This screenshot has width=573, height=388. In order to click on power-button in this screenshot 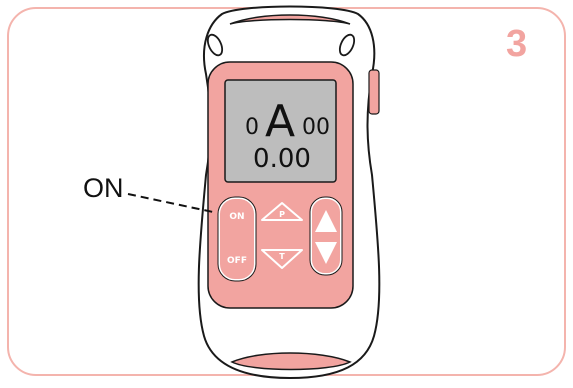, I will do `click(237, 239)`.